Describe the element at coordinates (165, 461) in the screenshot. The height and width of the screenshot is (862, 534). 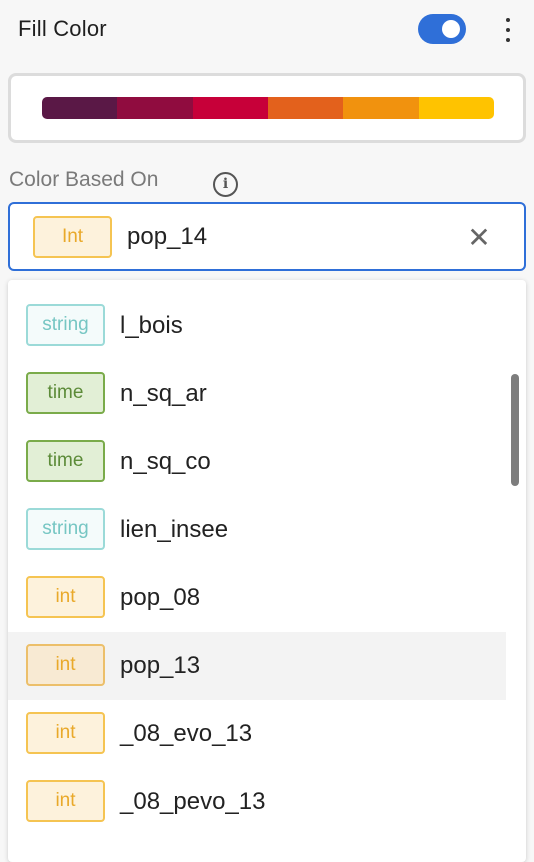
I see `option-label: n_sq_co` at that location.